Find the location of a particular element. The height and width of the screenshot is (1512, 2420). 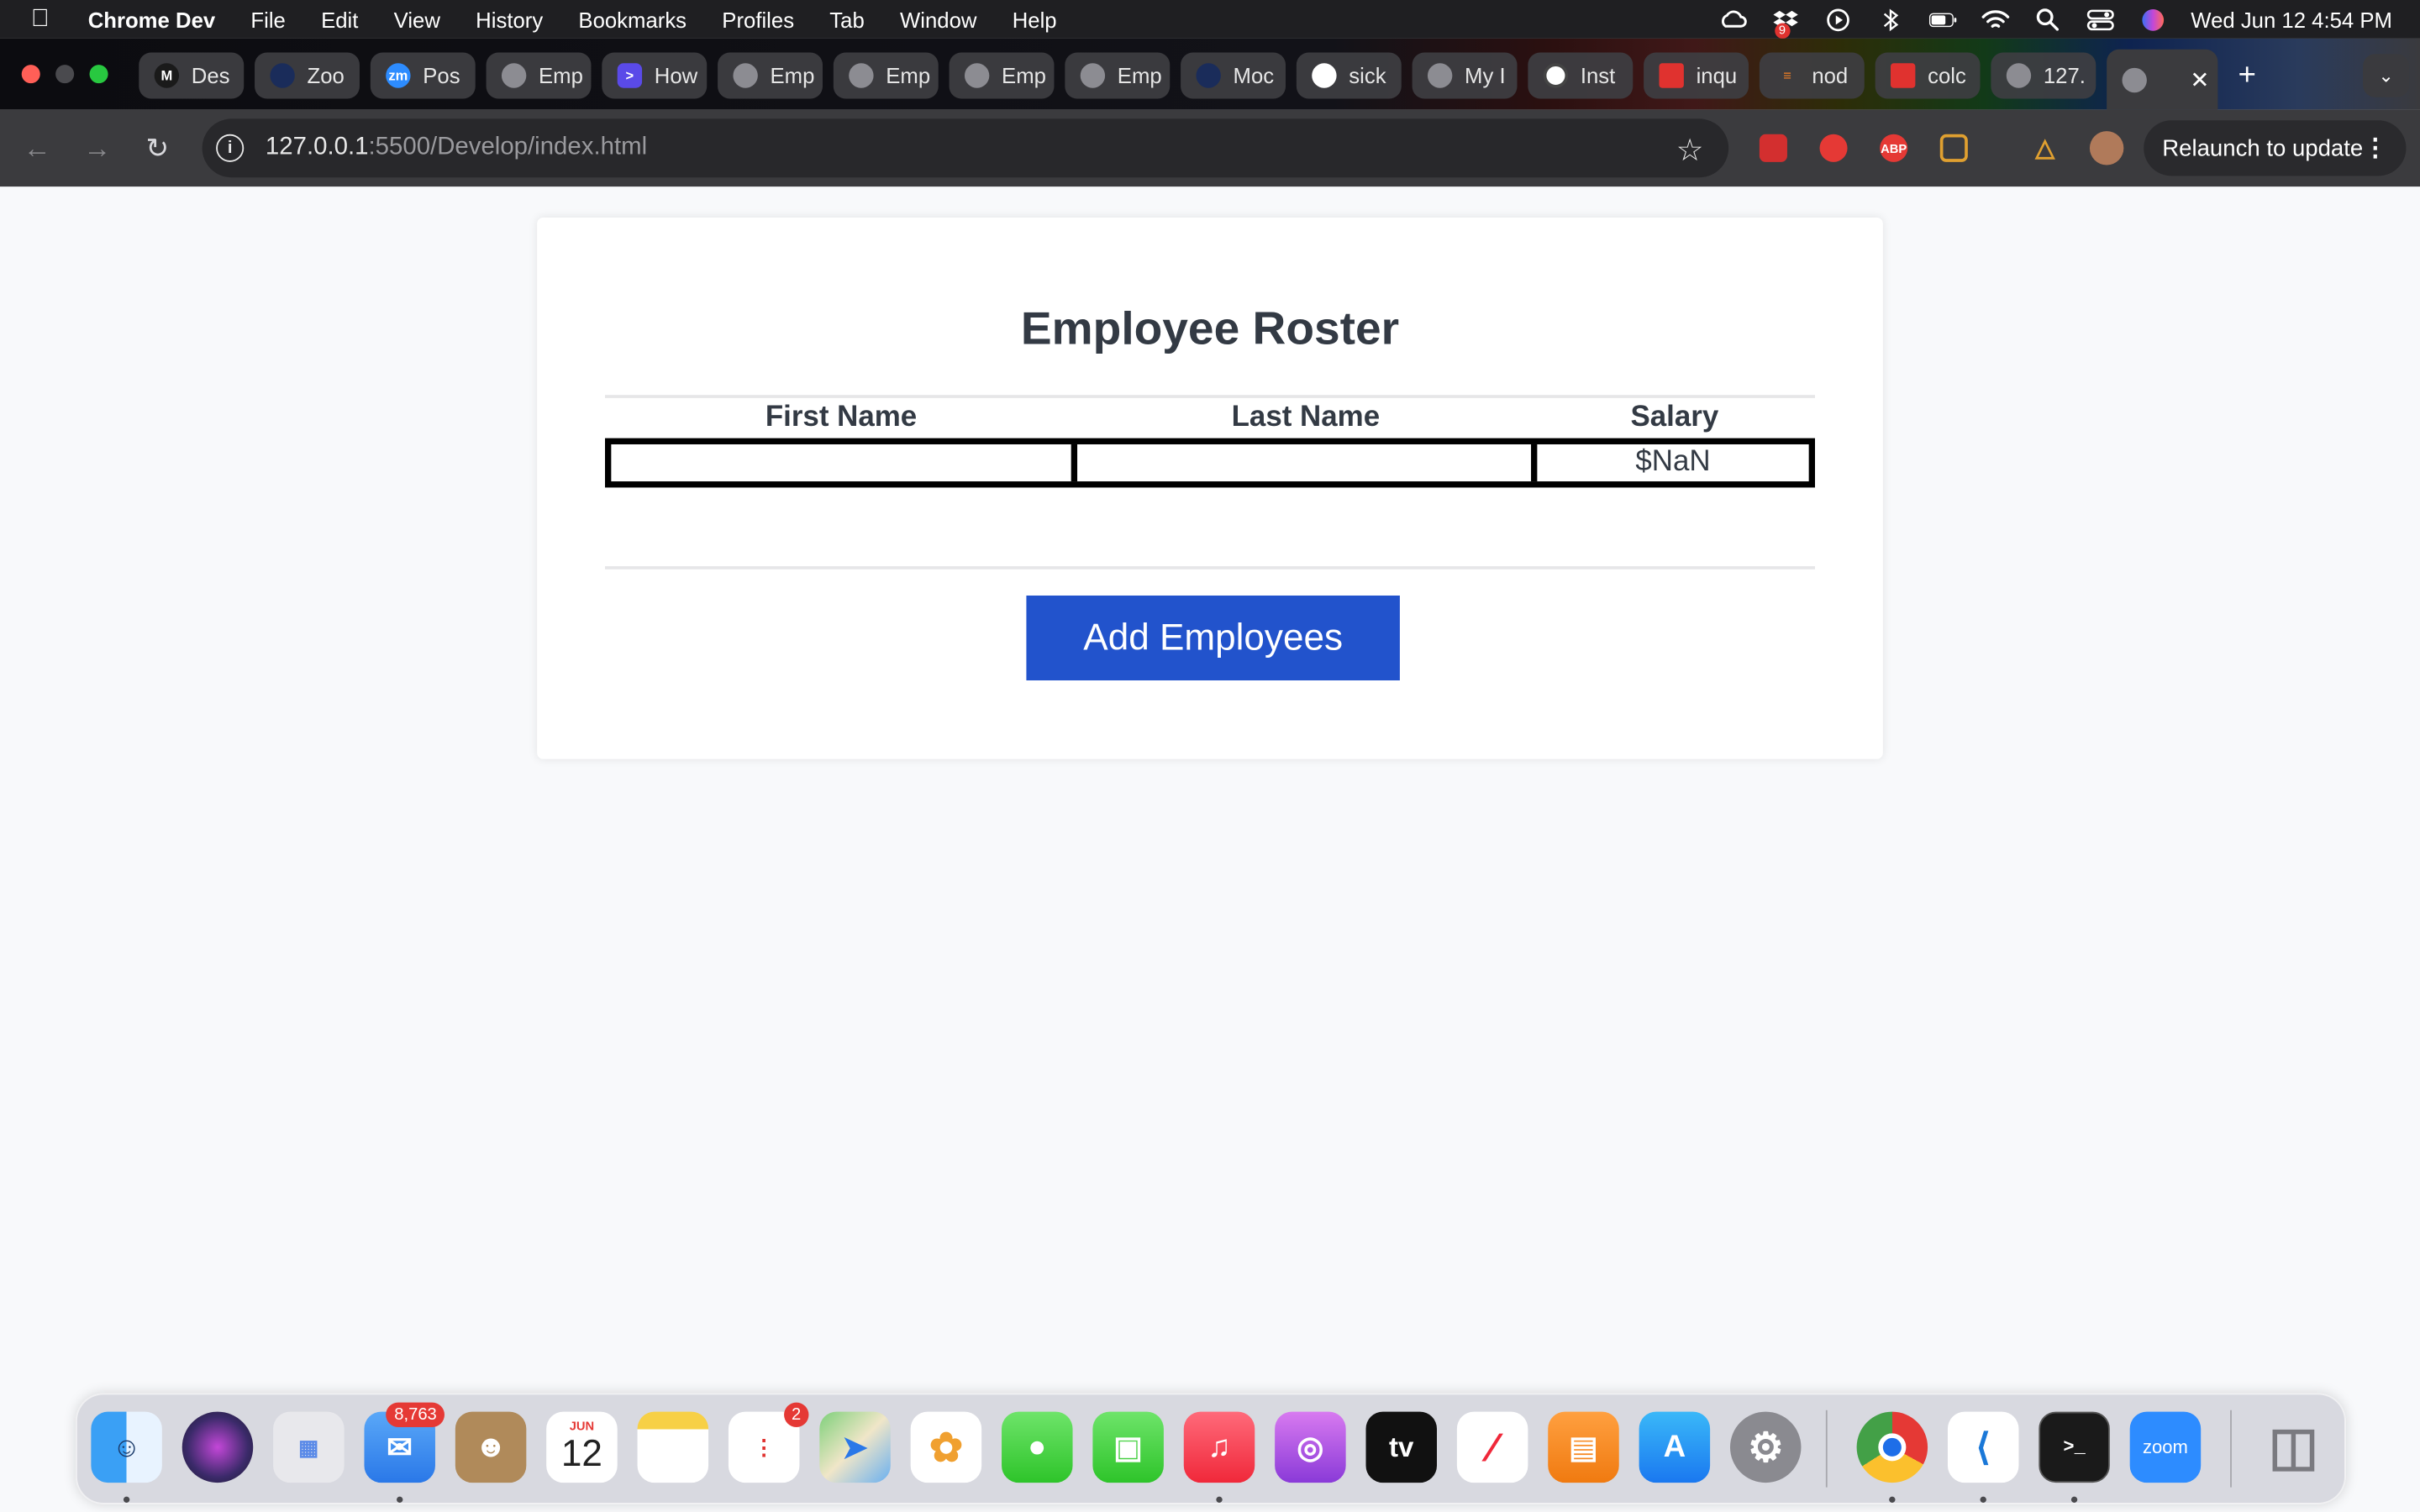

relaunch-label: Relaunch to update is located at coordinates (2263, 147).